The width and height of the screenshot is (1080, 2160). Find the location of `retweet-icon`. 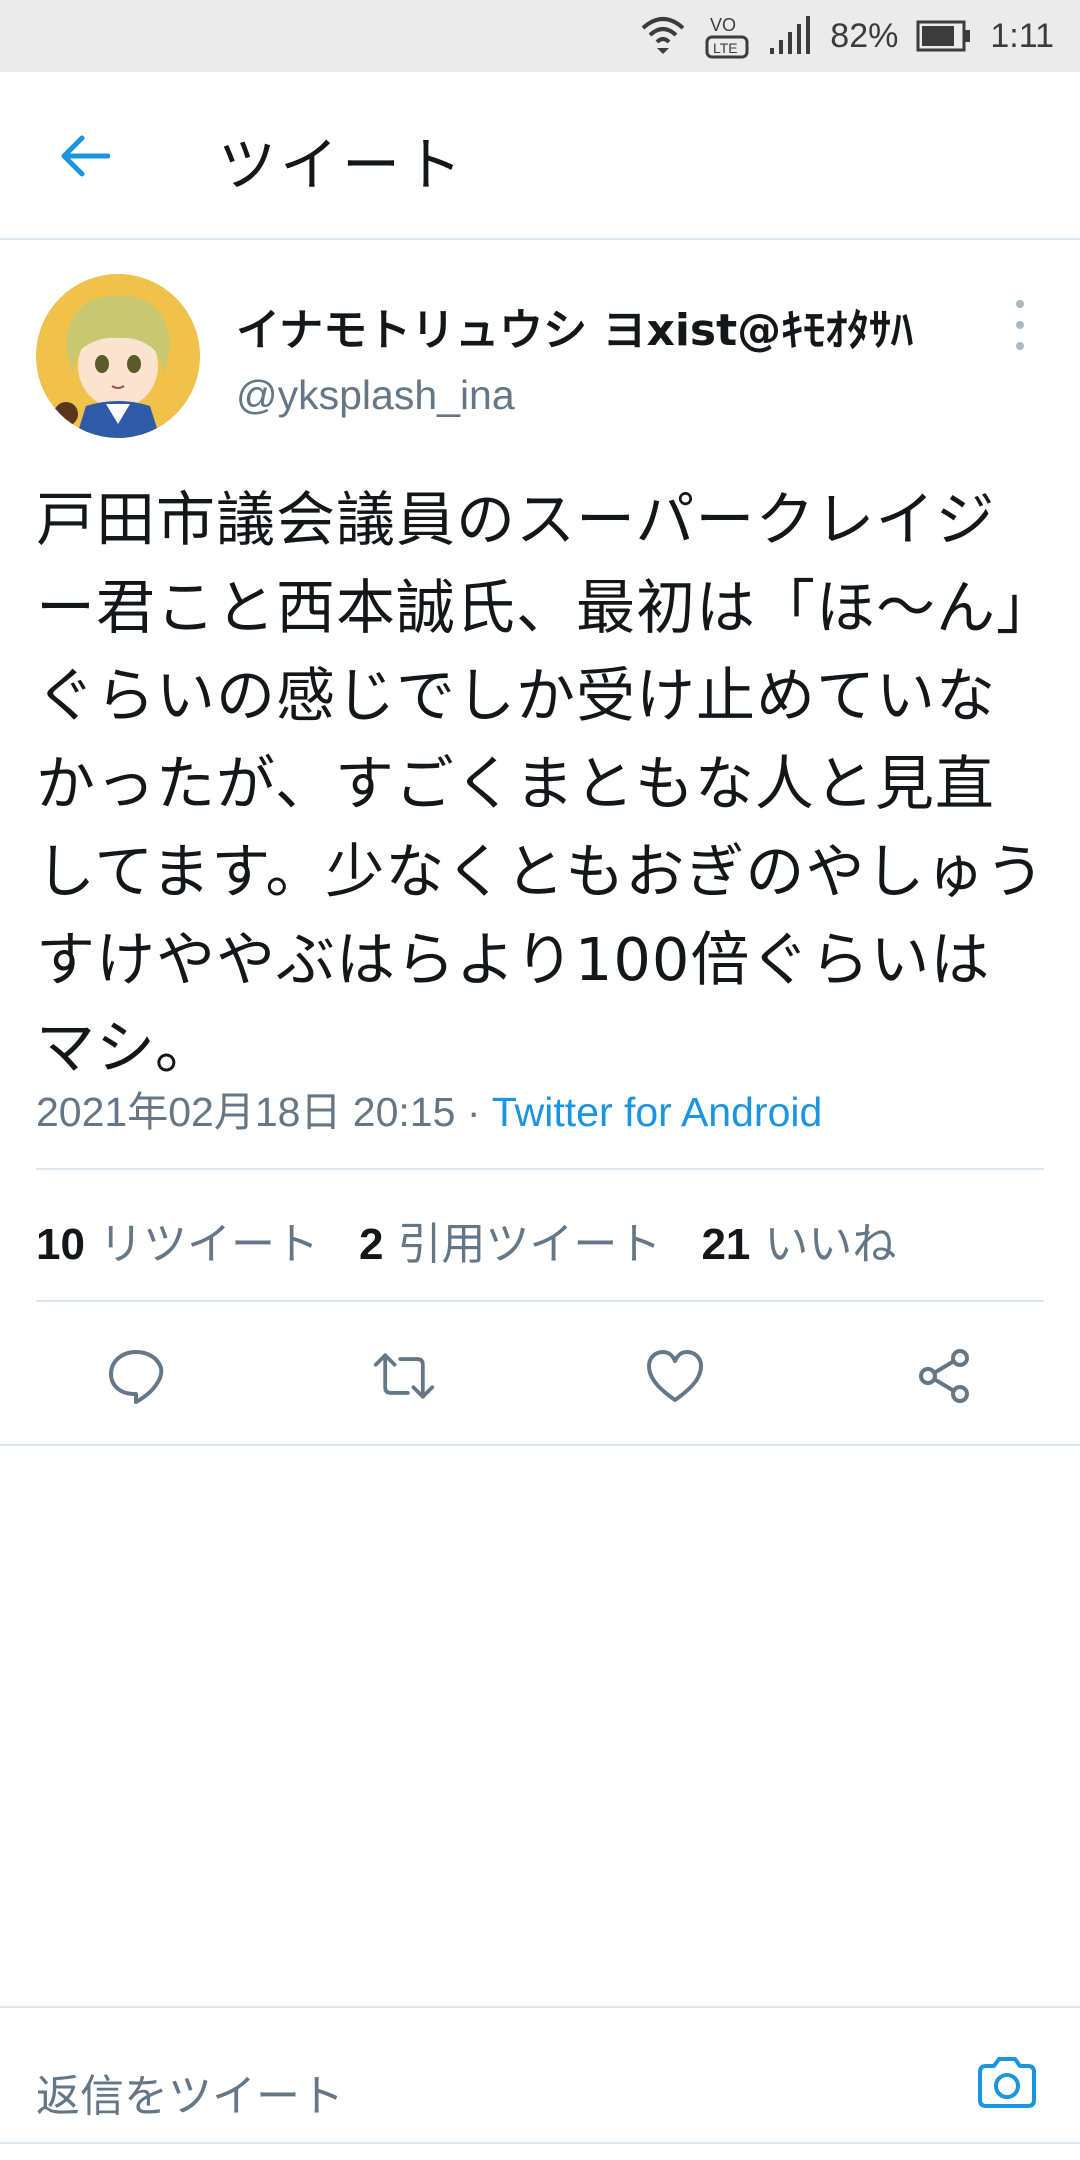

retweet-icon is located at coordinates (404, 1376).